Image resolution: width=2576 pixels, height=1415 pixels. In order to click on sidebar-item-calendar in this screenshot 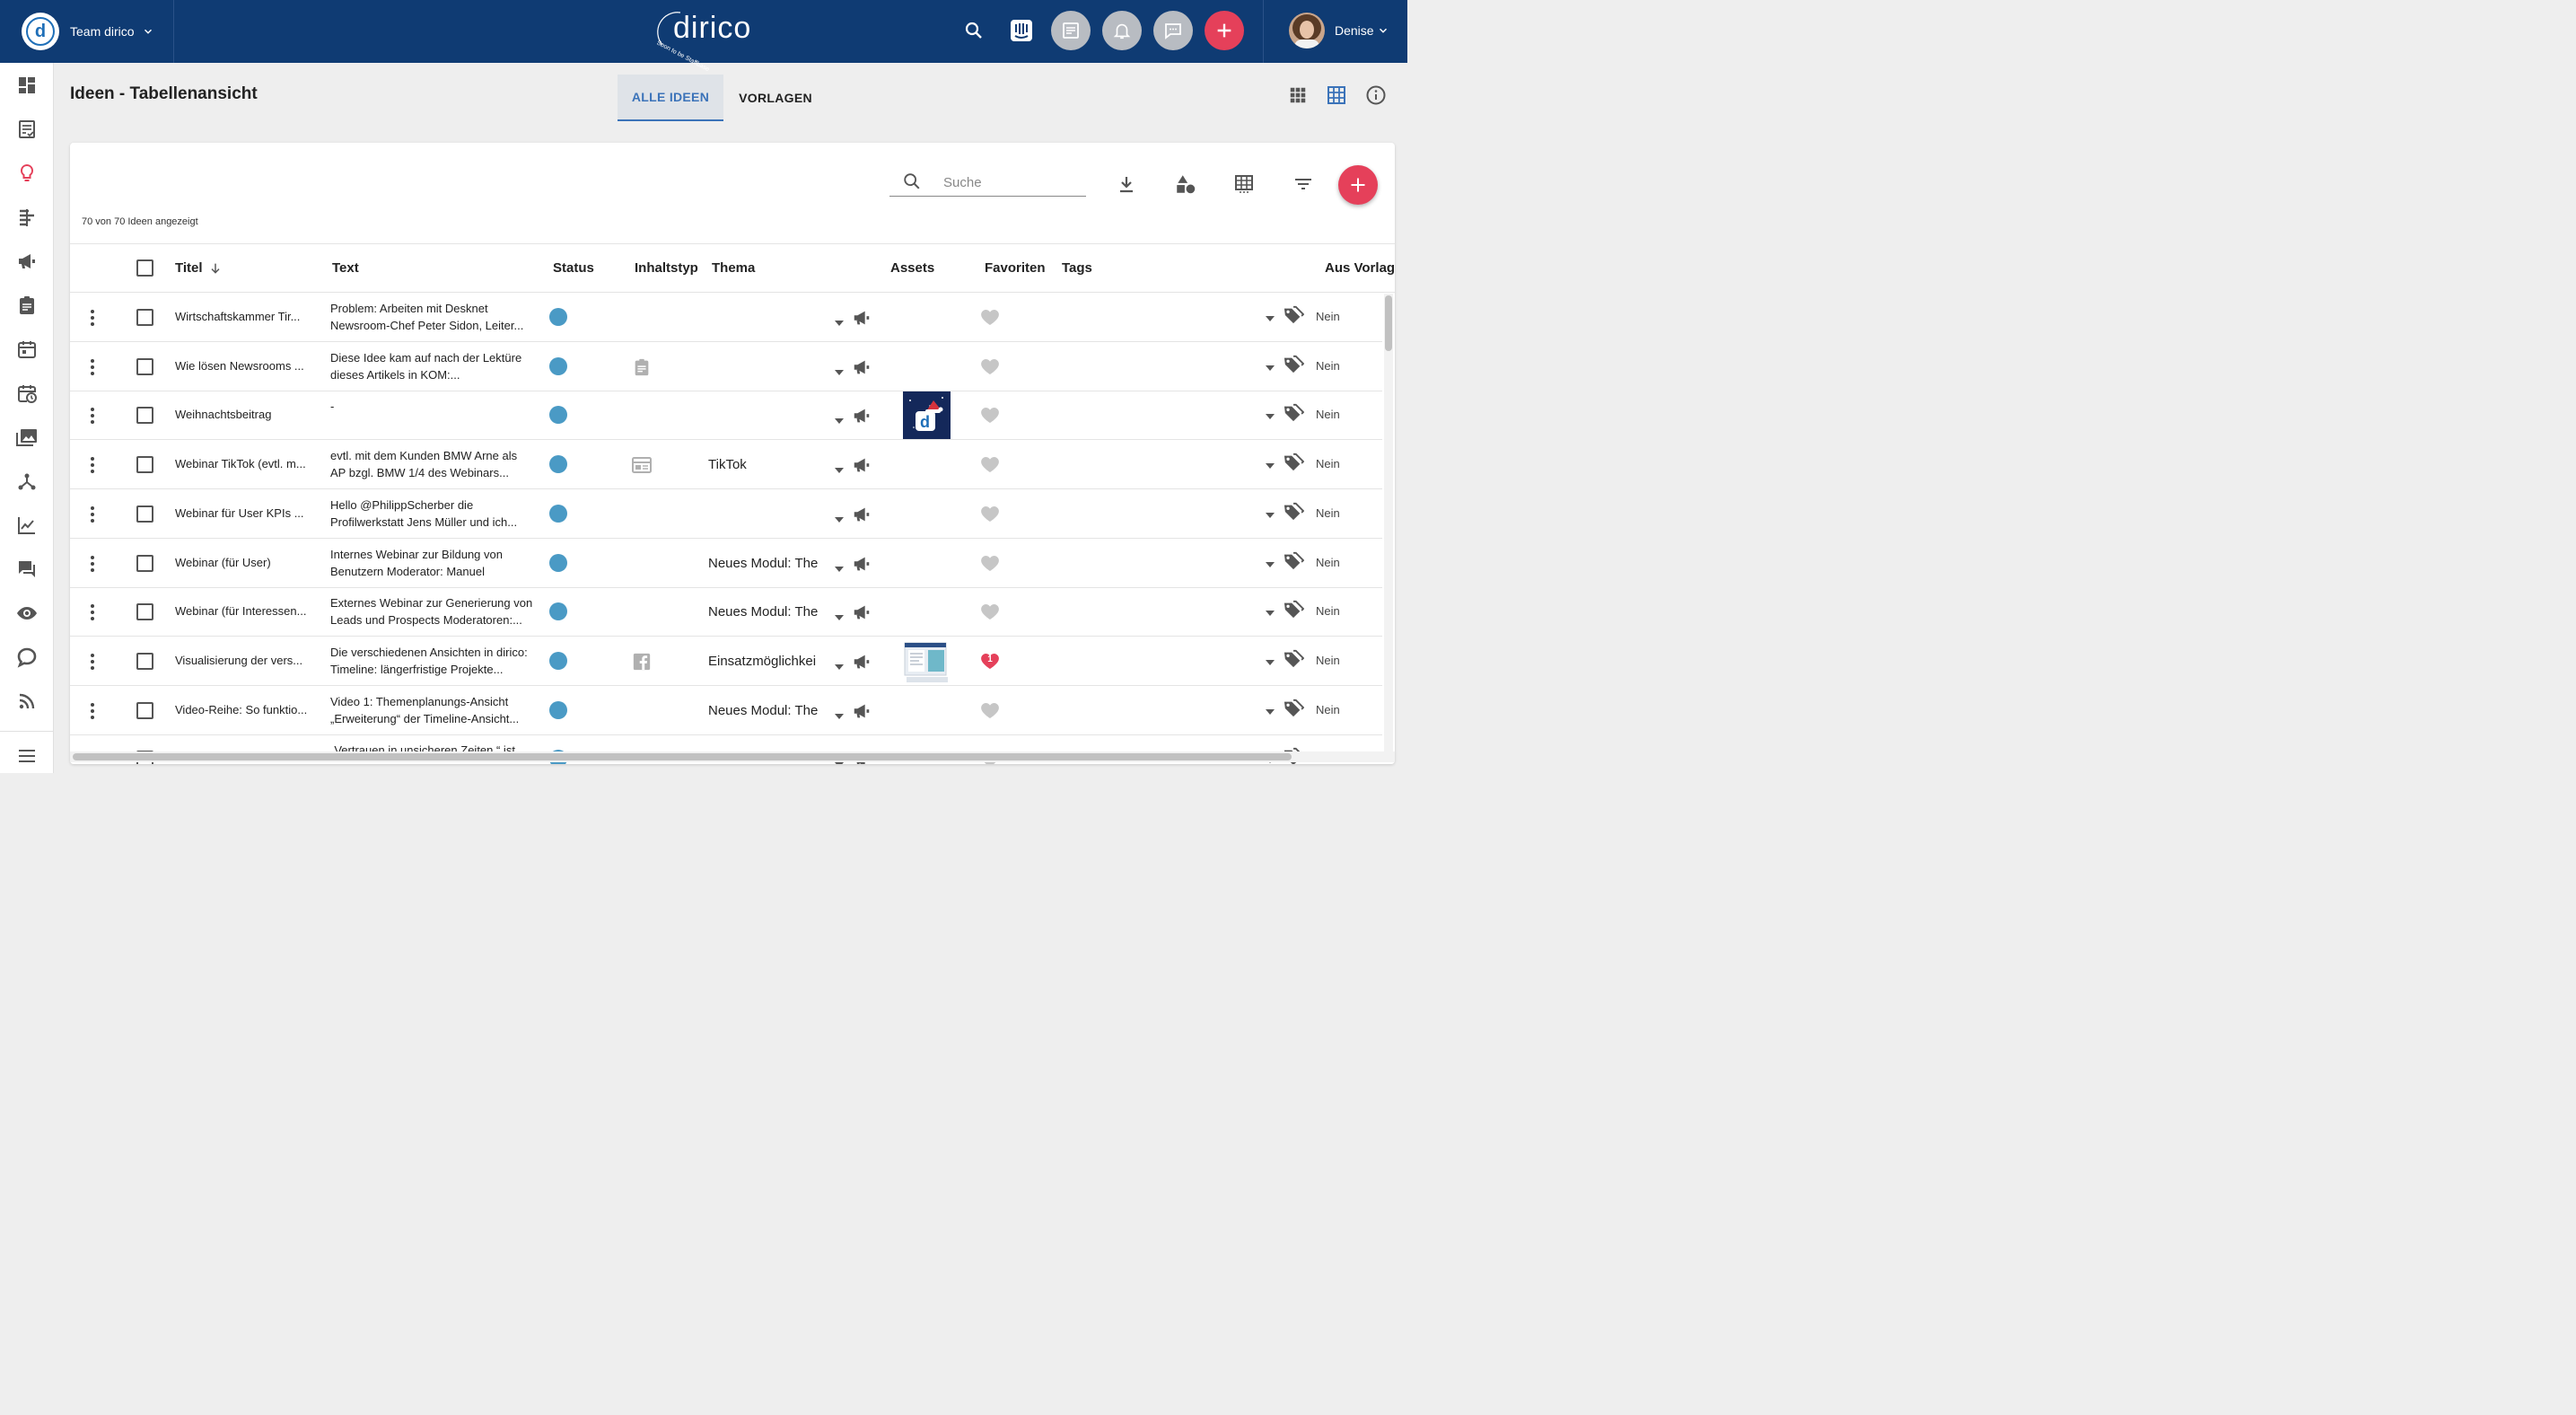, I will do `click(26, 350)`.